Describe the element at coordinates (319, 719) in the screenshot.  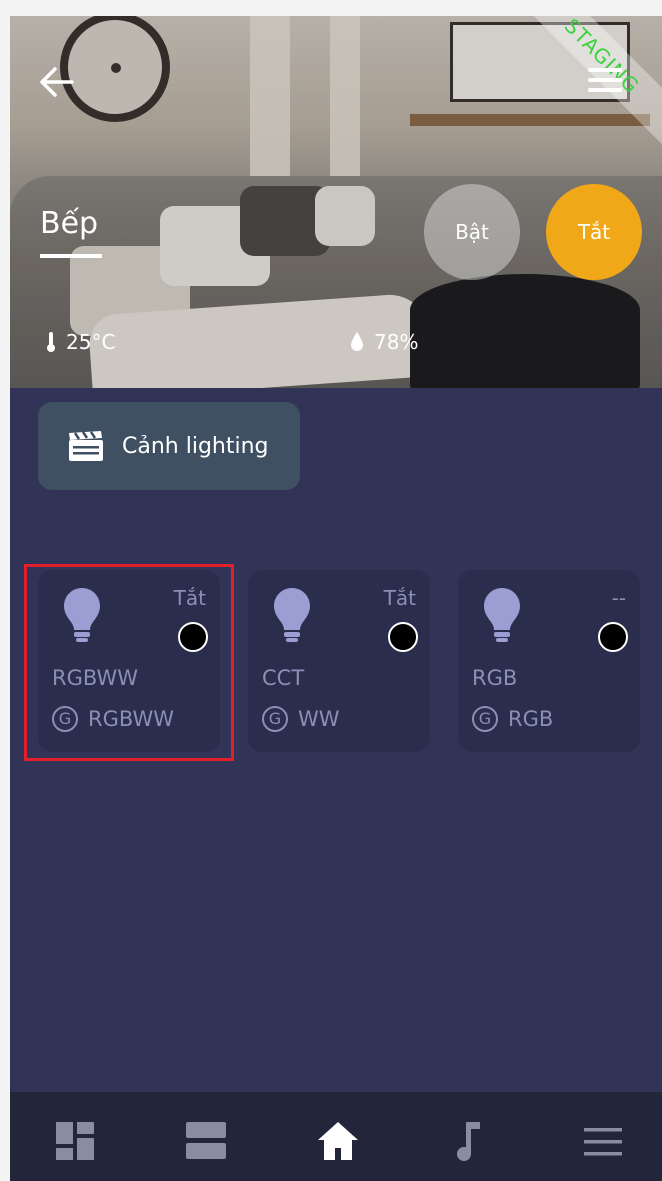
I see `device-type: WW` at that location.